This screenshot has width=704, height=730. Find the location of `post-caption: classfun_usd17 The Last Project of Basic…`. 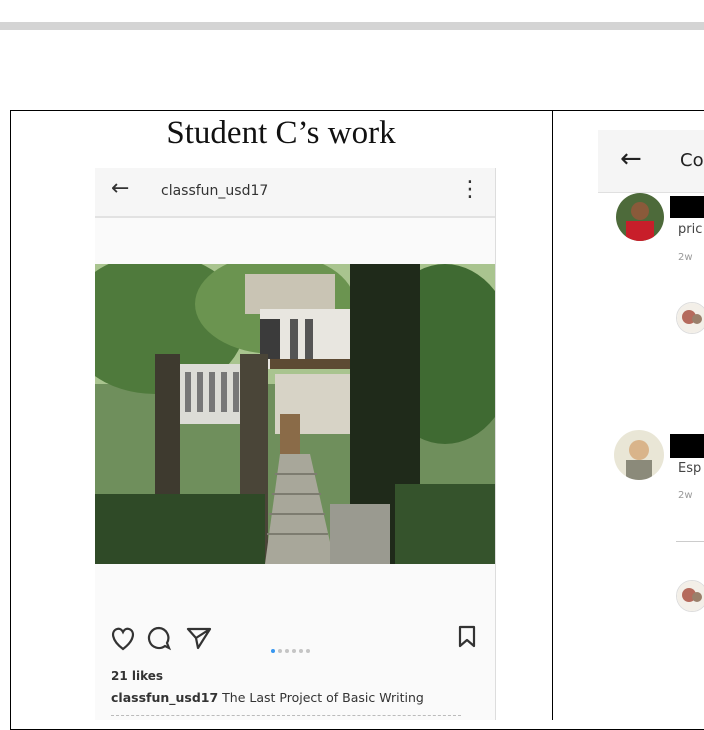

post-caption: classfun_usd17 The Last Project of Basic… is located at coordinates (267, 697).